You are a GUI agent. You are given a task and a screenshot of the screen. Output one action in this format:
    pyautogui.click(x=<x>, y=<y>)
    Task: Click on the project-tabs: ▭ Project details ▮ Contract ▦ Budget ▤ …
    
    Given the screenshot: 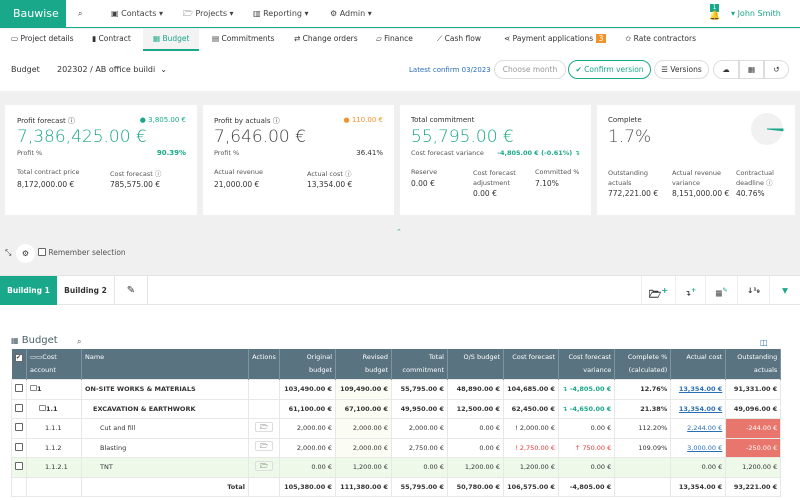 What is the action you would take?
    pyautogui.click(x=400, y=40)
    